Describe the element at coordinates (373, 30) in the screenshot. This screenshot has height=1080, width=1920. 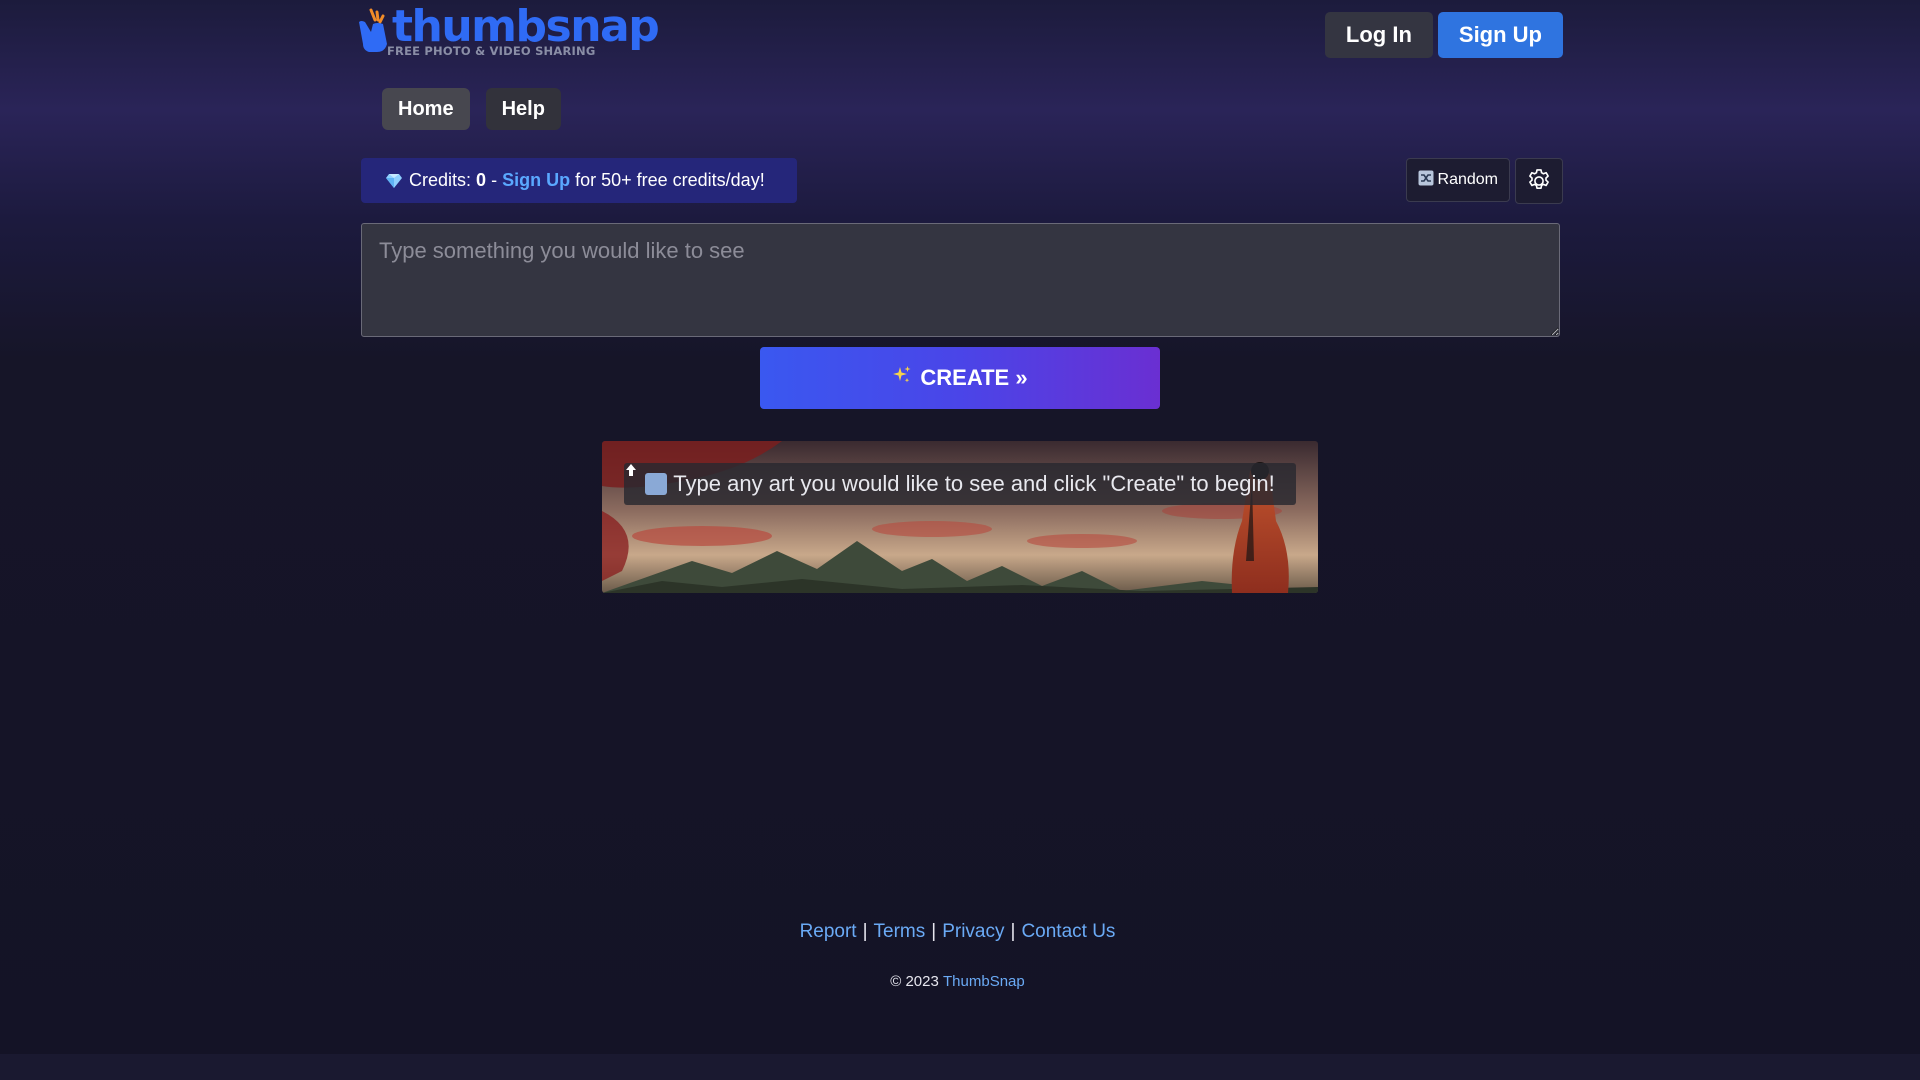
I see `logo-hand-icon` at that location.